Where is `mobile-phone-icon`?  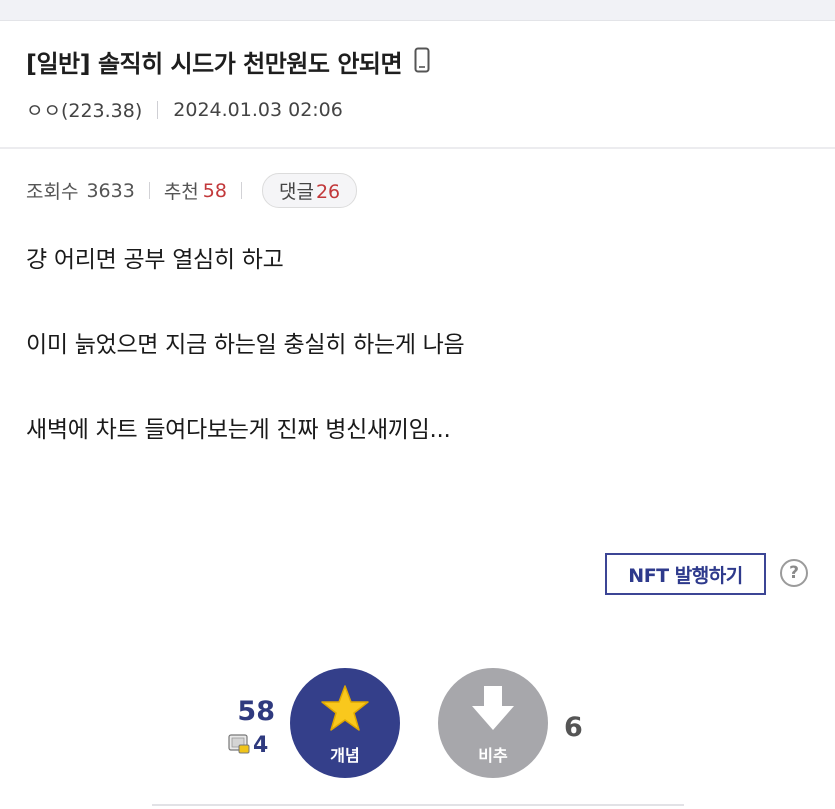
mobile-phone-icon is located at coordinates (422, 62).